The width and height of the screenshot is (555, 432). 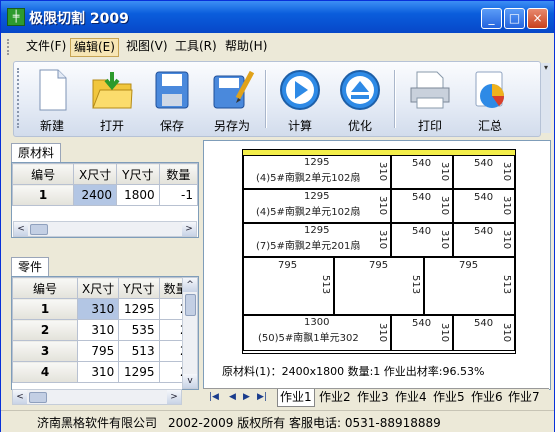 What do you see at coordinates (373, 397) in the screenshot?
I see `tab-work-3: 作业3` at bounding box center [373, 397].